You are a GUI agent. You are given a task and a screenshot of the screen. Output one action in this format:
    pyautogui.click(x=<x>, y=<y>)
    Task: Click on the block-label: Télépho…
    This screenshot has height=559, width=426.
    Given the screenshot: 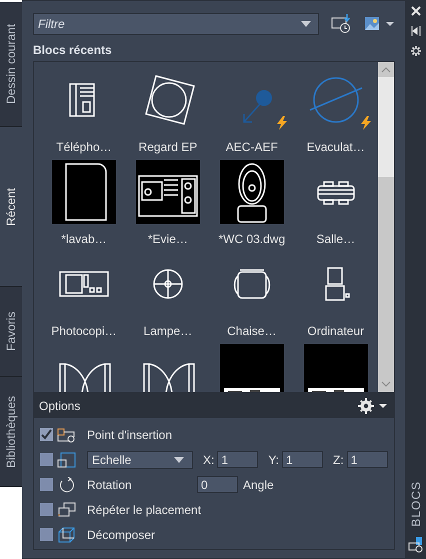 What is the action you would take?
    pyautogui.click(x=84, y=147)
    